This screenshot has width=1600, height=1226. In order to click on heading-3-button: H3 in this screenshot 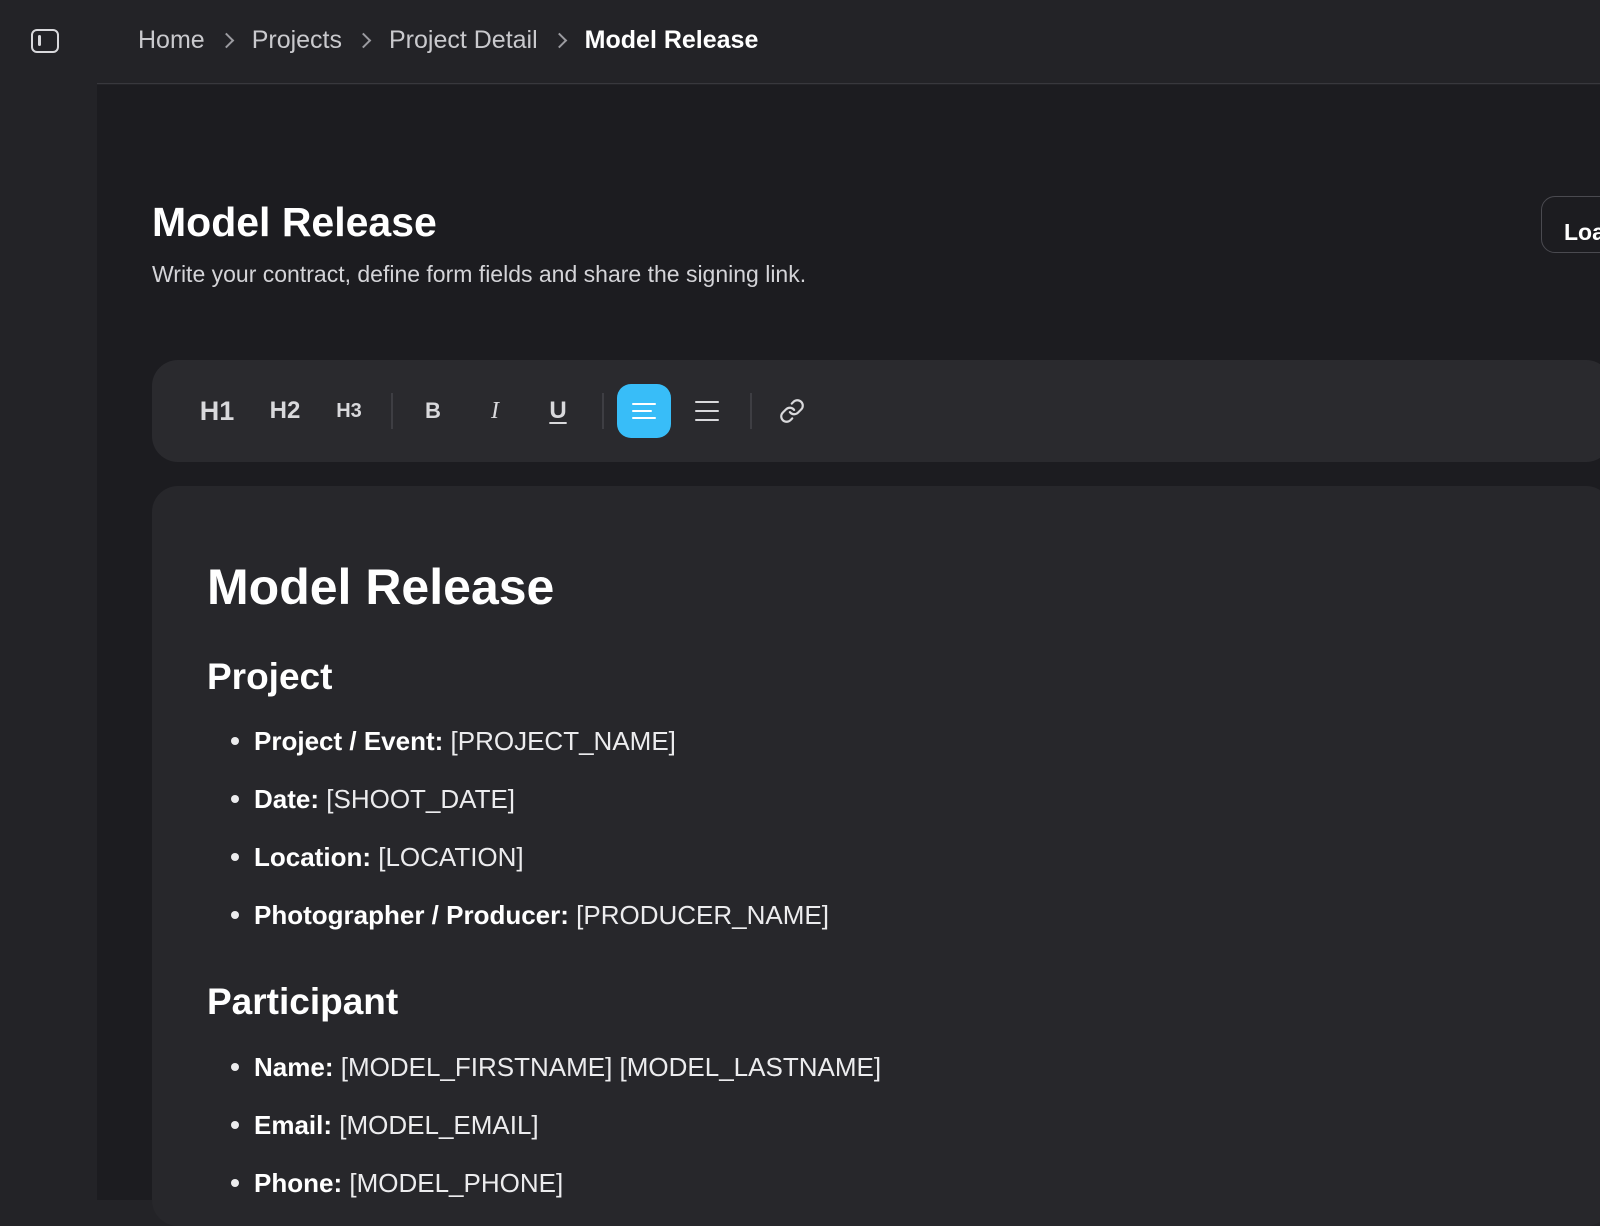, I will do `click(349, 411)`.